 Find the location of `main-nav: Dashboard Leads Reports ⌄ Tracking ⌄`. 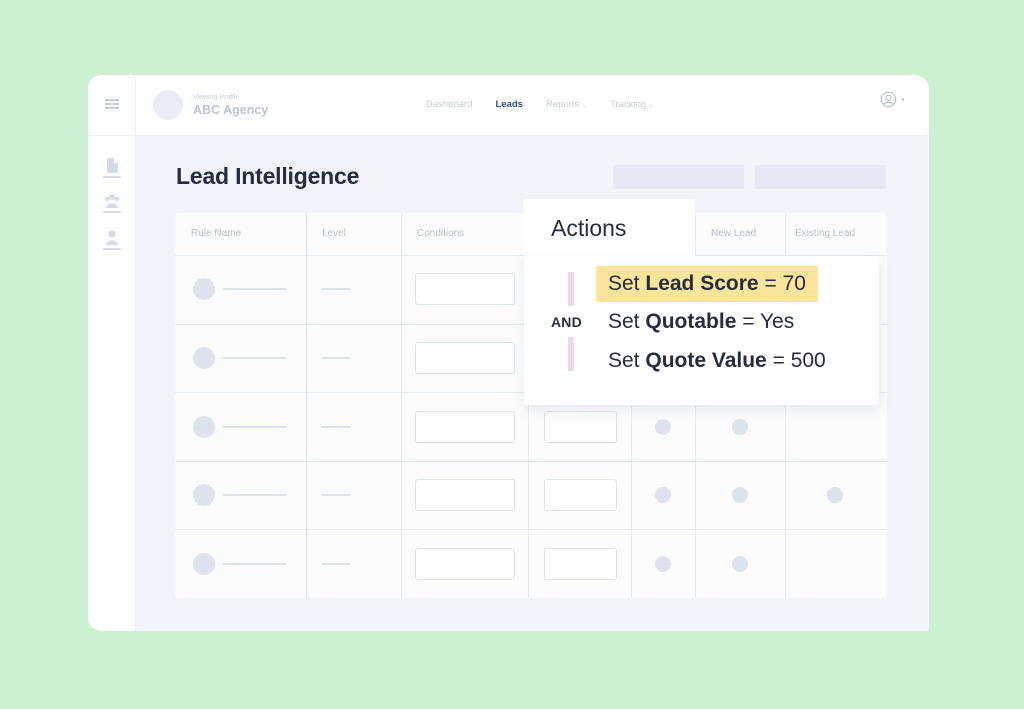

main-nav: Dashboard Leads Reports ⌄ Tracking ⌄ is located at coordinates (551, 104).